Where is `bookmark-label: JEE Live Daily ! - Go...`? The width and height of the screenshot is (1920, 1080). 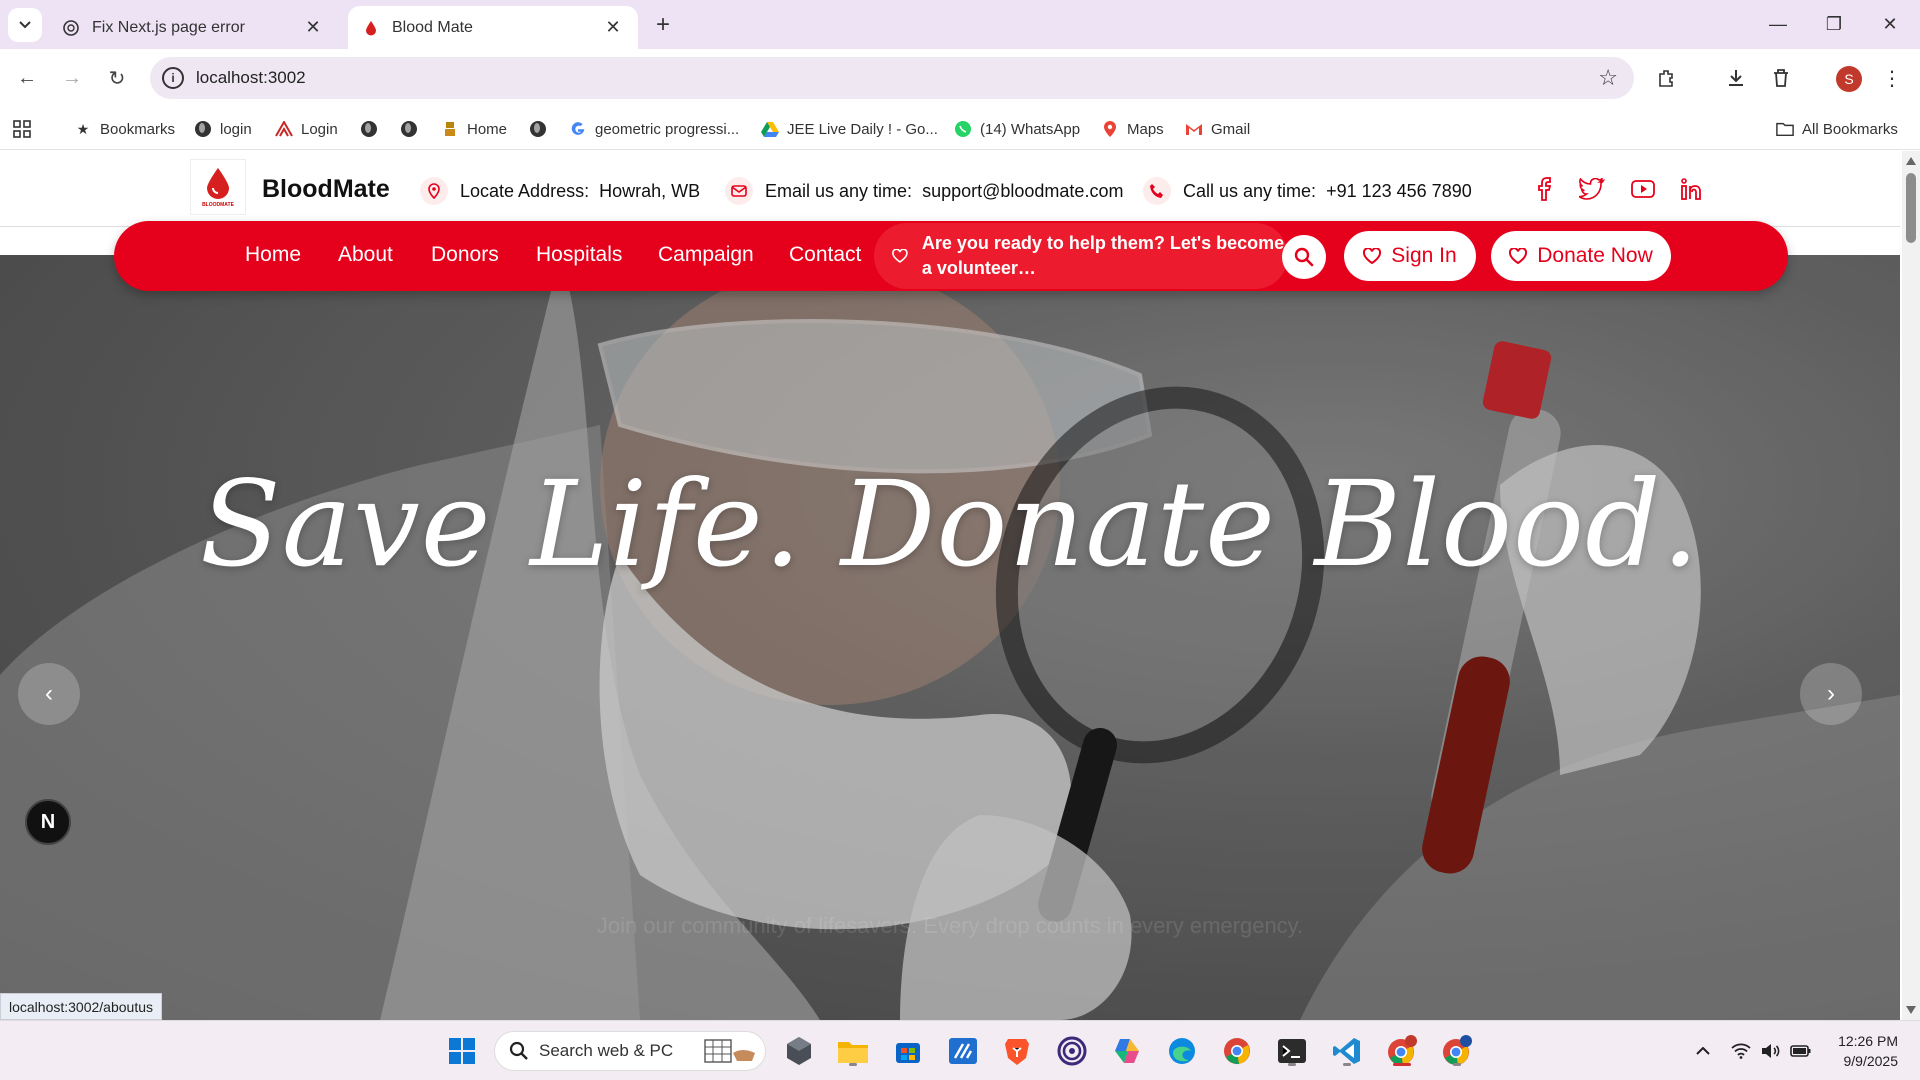 bookmark-label: JEE Live Daily ! - Go... is located at coordinates (862, 129).